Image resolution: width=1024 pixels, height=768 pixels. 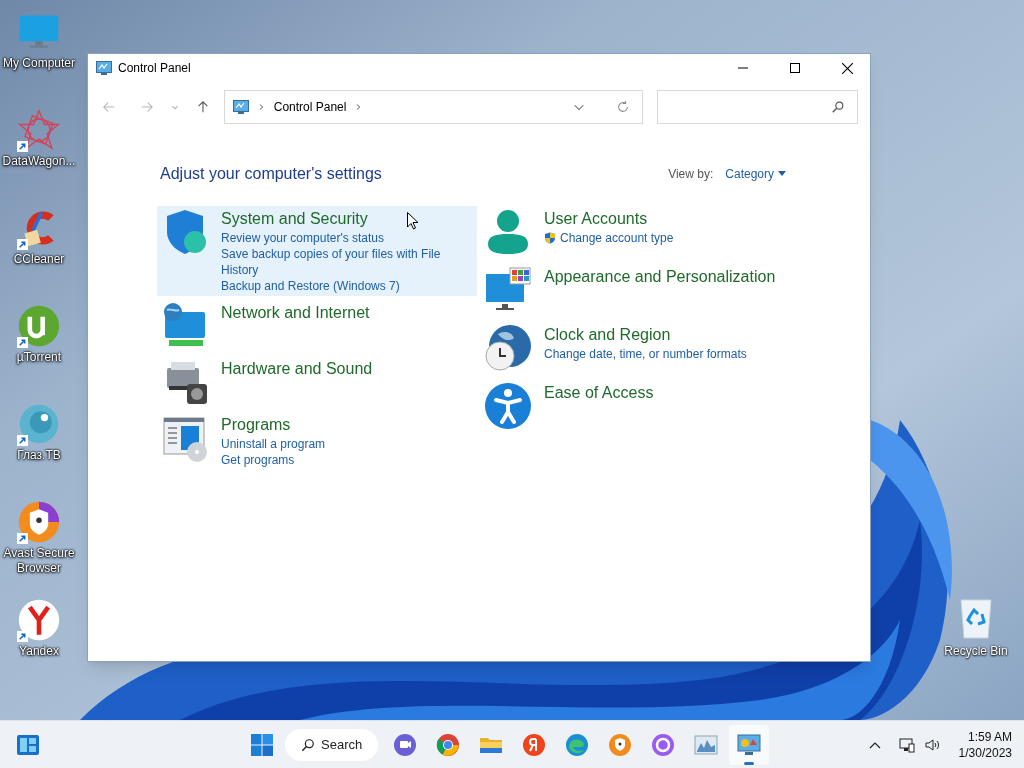 What do you see at coordinates (757, 107) in the screenshot?
I see `search-field` at bounding box center [757, 107].